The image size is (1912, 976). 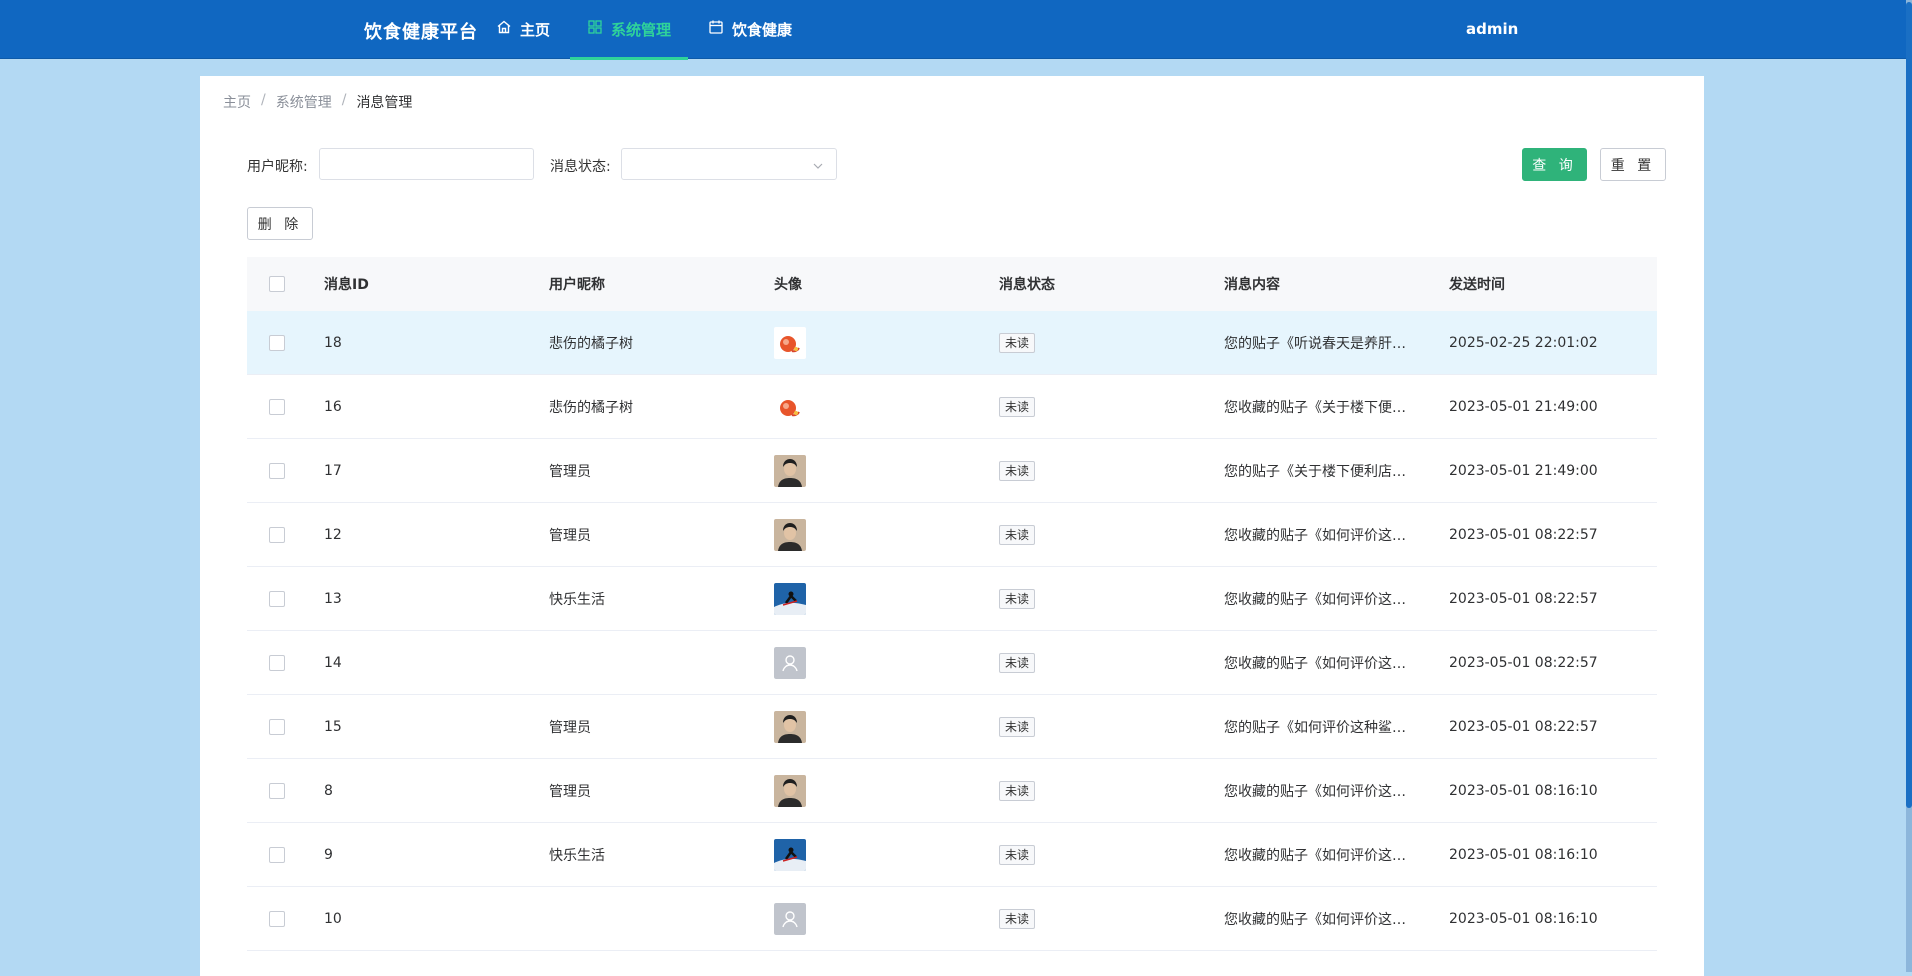 What do you see at coordinates (346, 285) in the screenshot?
I see `col-header-id: 消息ID` at bounding box center [346, 285].